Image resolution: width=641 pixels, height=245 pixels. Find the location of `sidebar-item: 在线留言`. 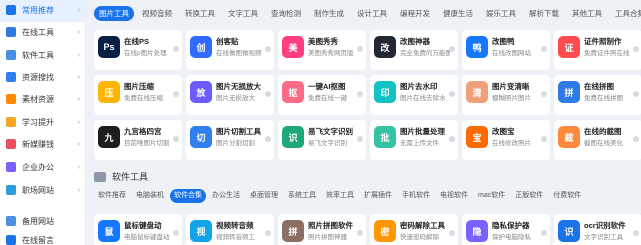

sidebar-item: 在线留言 is located at coordinates (43, 236).